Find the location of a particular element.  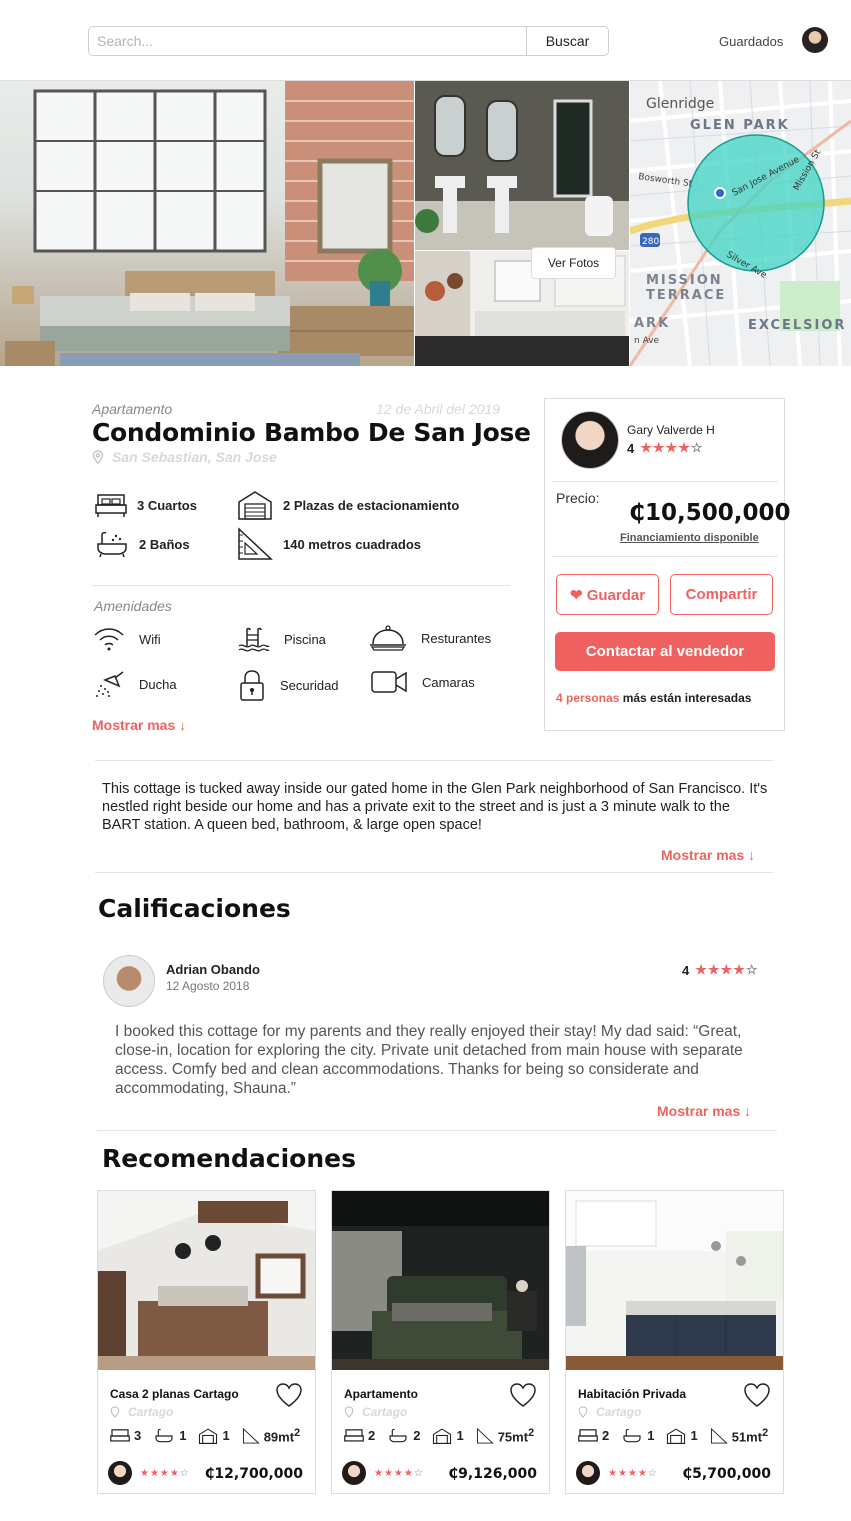

location-pin-icon is located at coordinates (98, 457).